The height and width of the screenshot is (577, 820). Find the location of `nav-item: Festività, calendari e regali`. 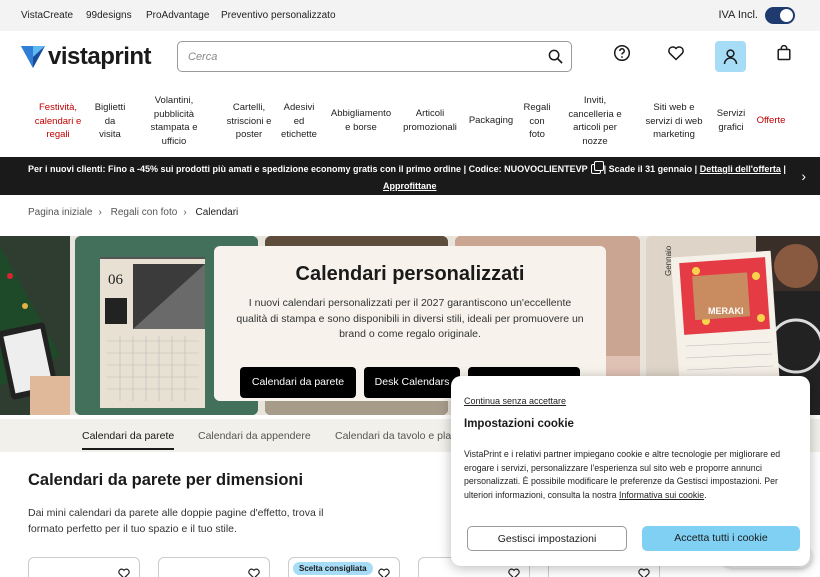

nav-item: Festività, calendari e regali is located at coordinates (58, 121).